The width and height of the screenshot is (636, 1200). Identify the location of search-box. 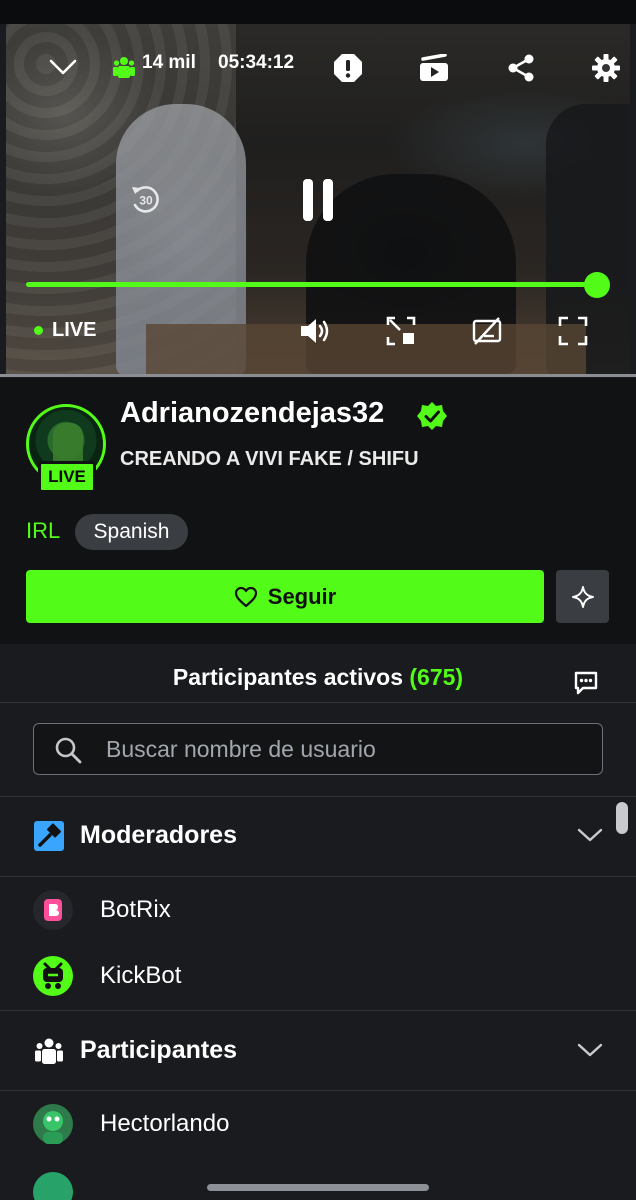
(318, 749).